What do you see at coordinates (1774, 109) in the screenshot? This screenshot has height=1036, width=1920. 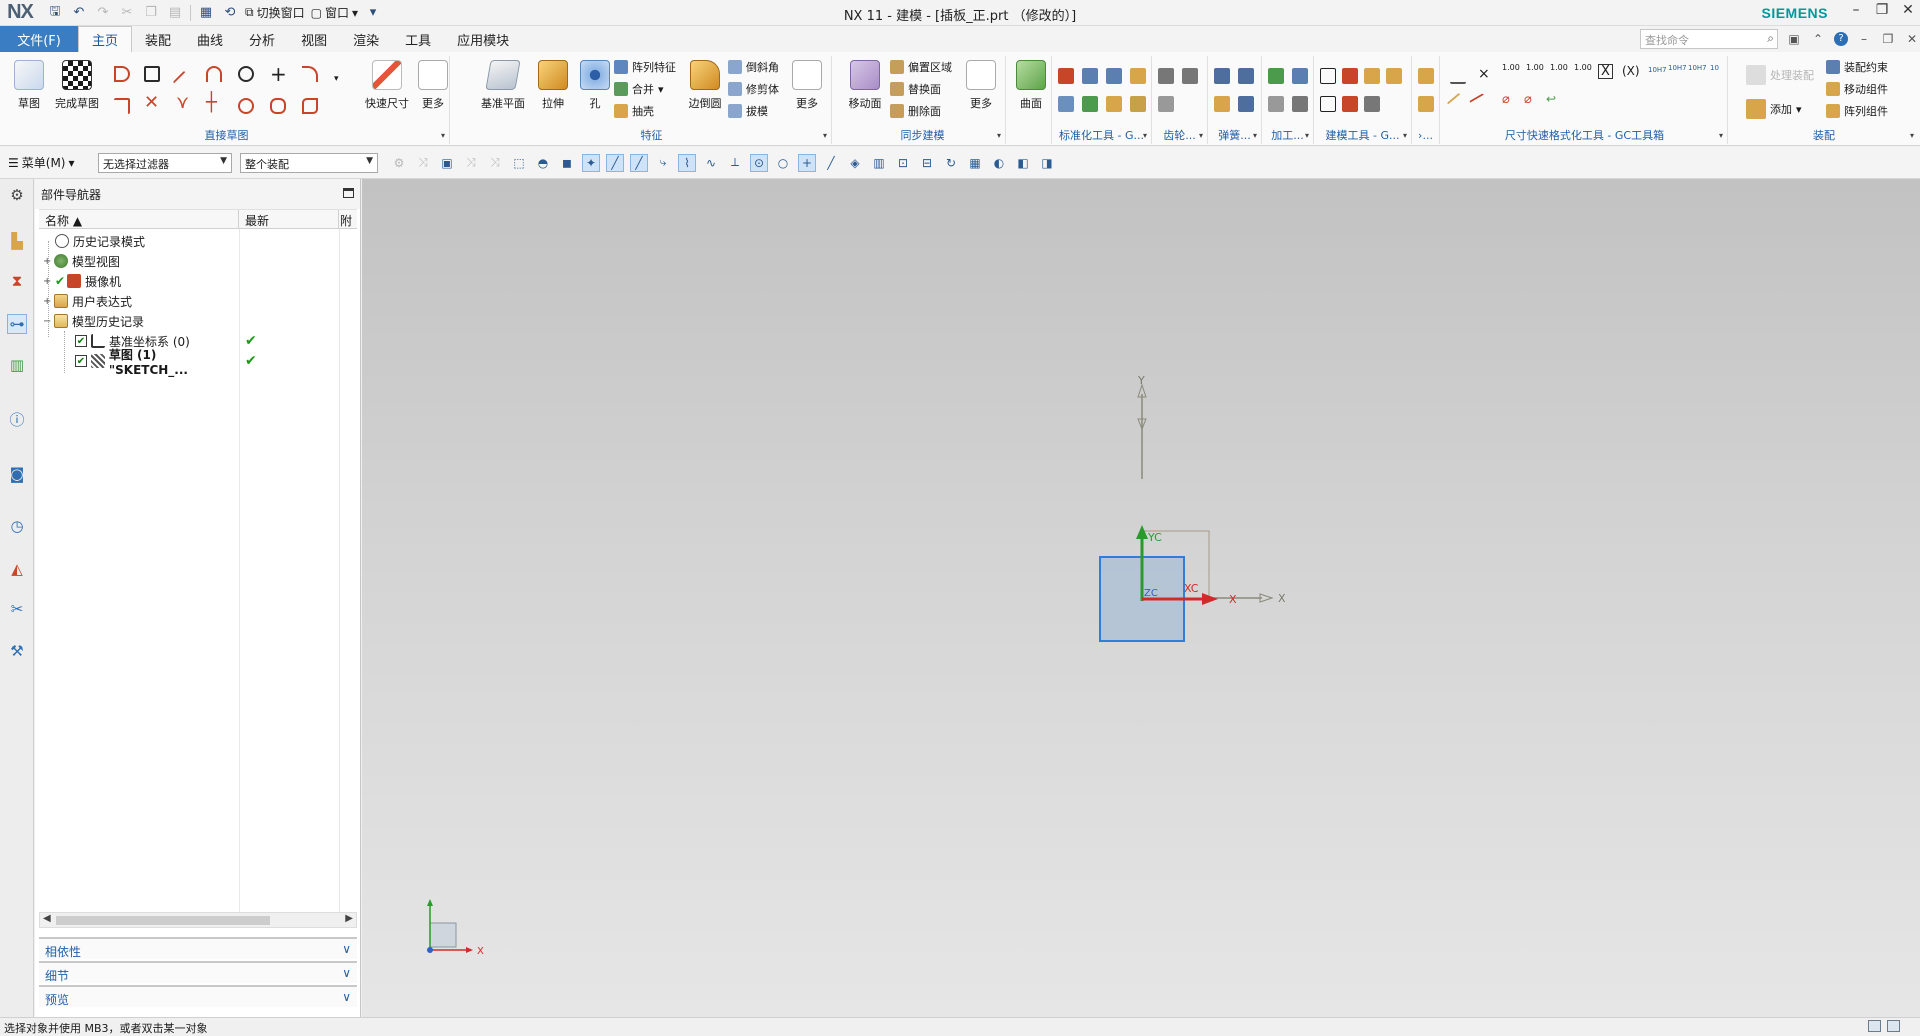 I see `add-component-button: 添加 ▾` at bounding box center [1774, 109].